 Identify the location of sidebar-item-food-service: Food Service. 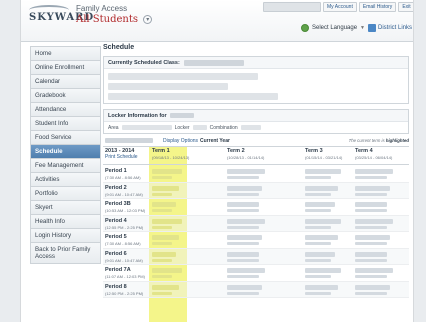
(65, 138).